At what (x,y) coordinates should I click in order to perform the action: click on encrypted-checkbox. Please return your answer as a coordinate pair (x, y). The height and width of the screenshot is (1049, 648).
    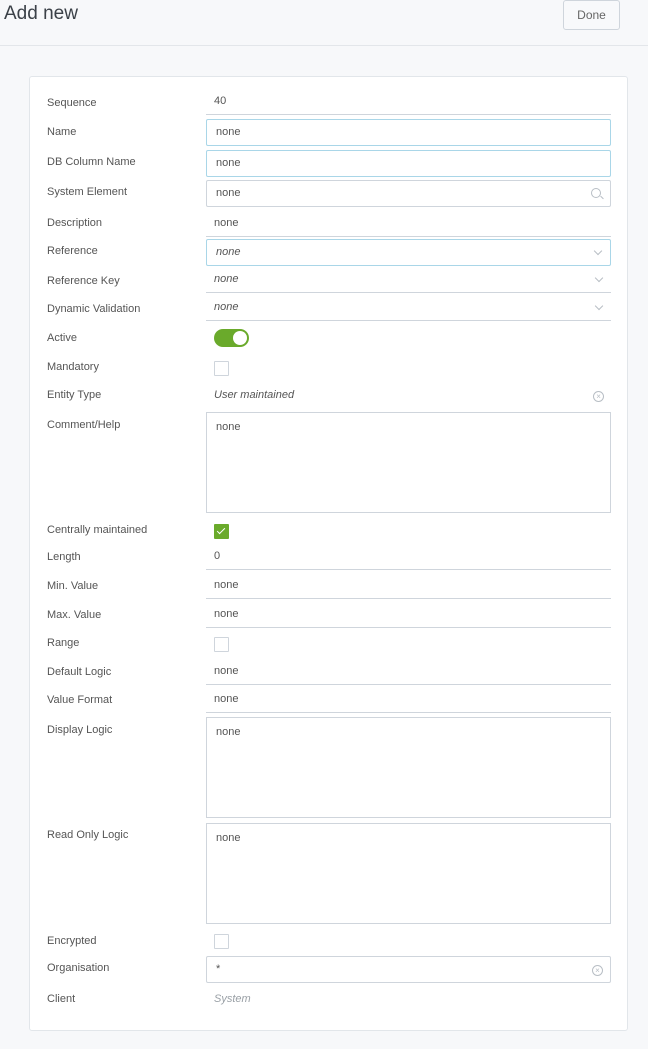
    Looking at the image, I should click on (221, 941).